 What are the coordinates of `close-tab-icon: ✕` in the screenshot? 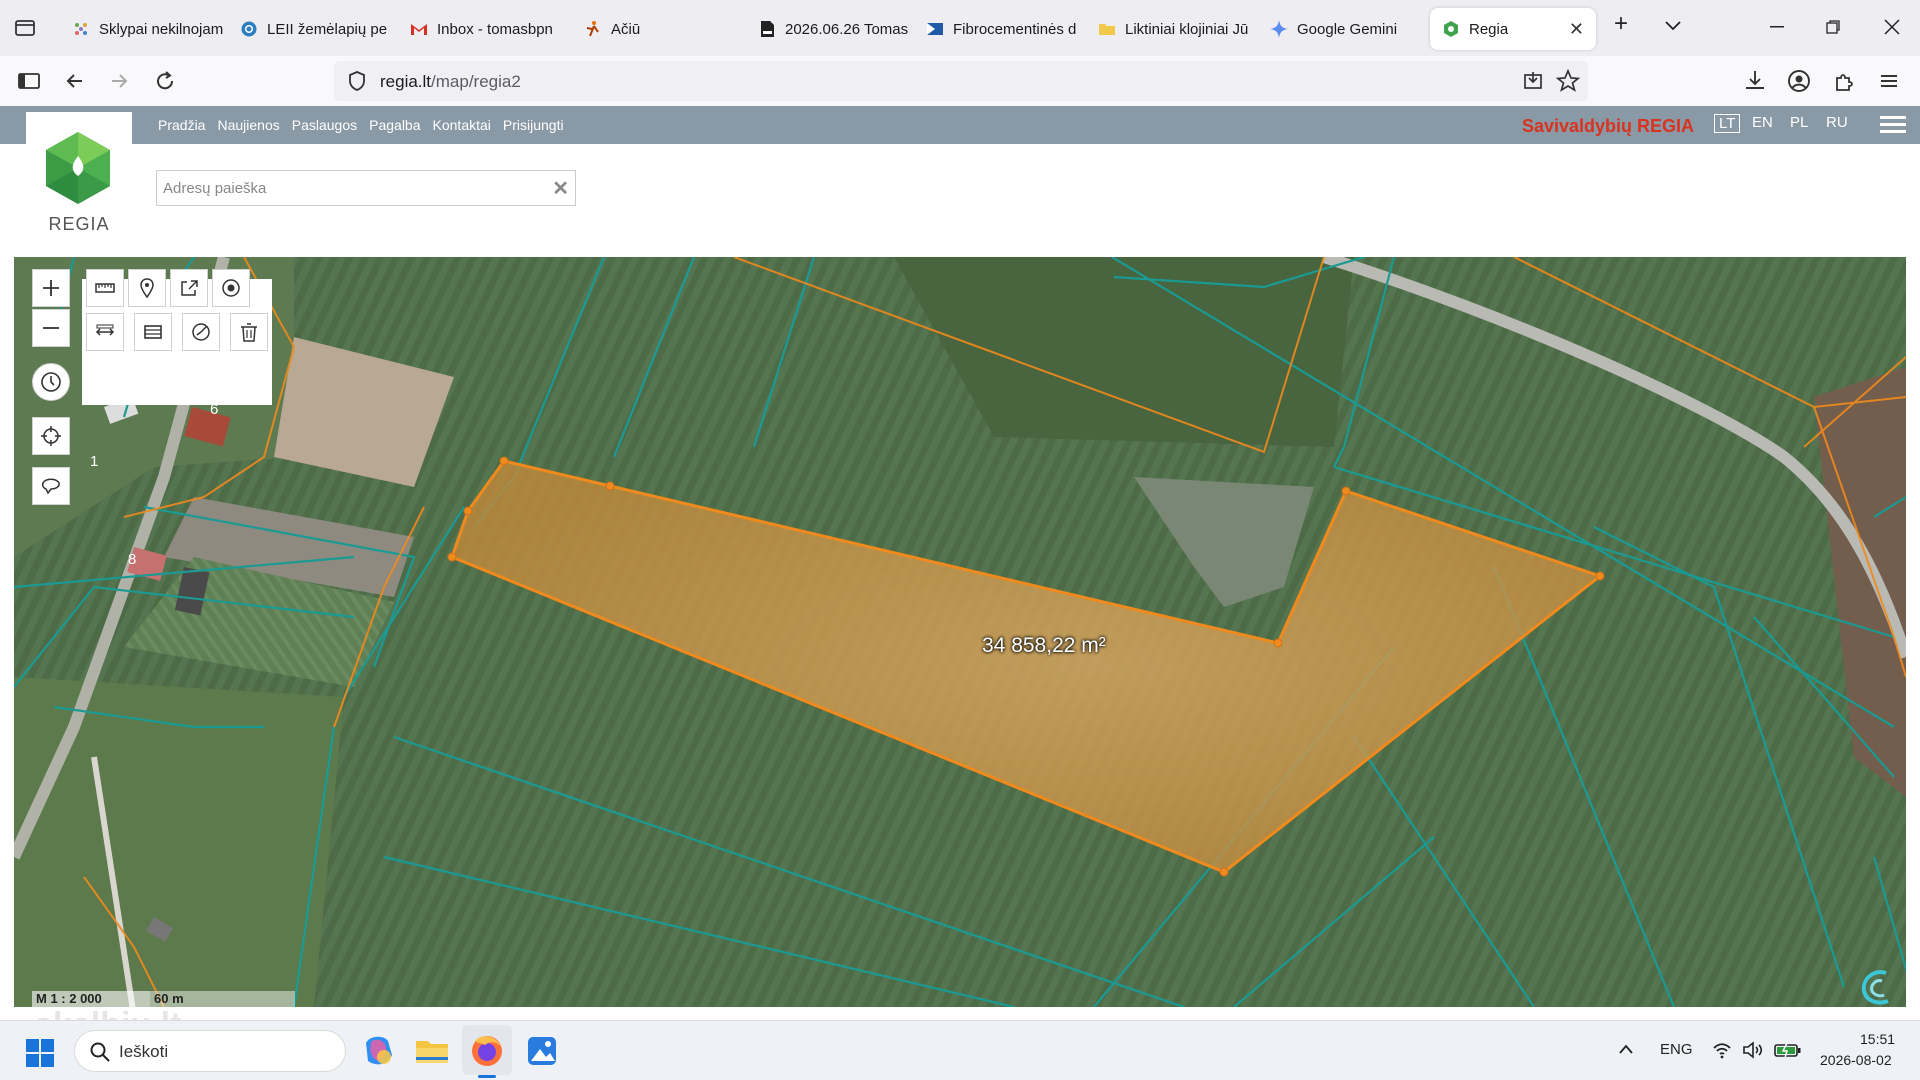 It's located at (1576, 29).